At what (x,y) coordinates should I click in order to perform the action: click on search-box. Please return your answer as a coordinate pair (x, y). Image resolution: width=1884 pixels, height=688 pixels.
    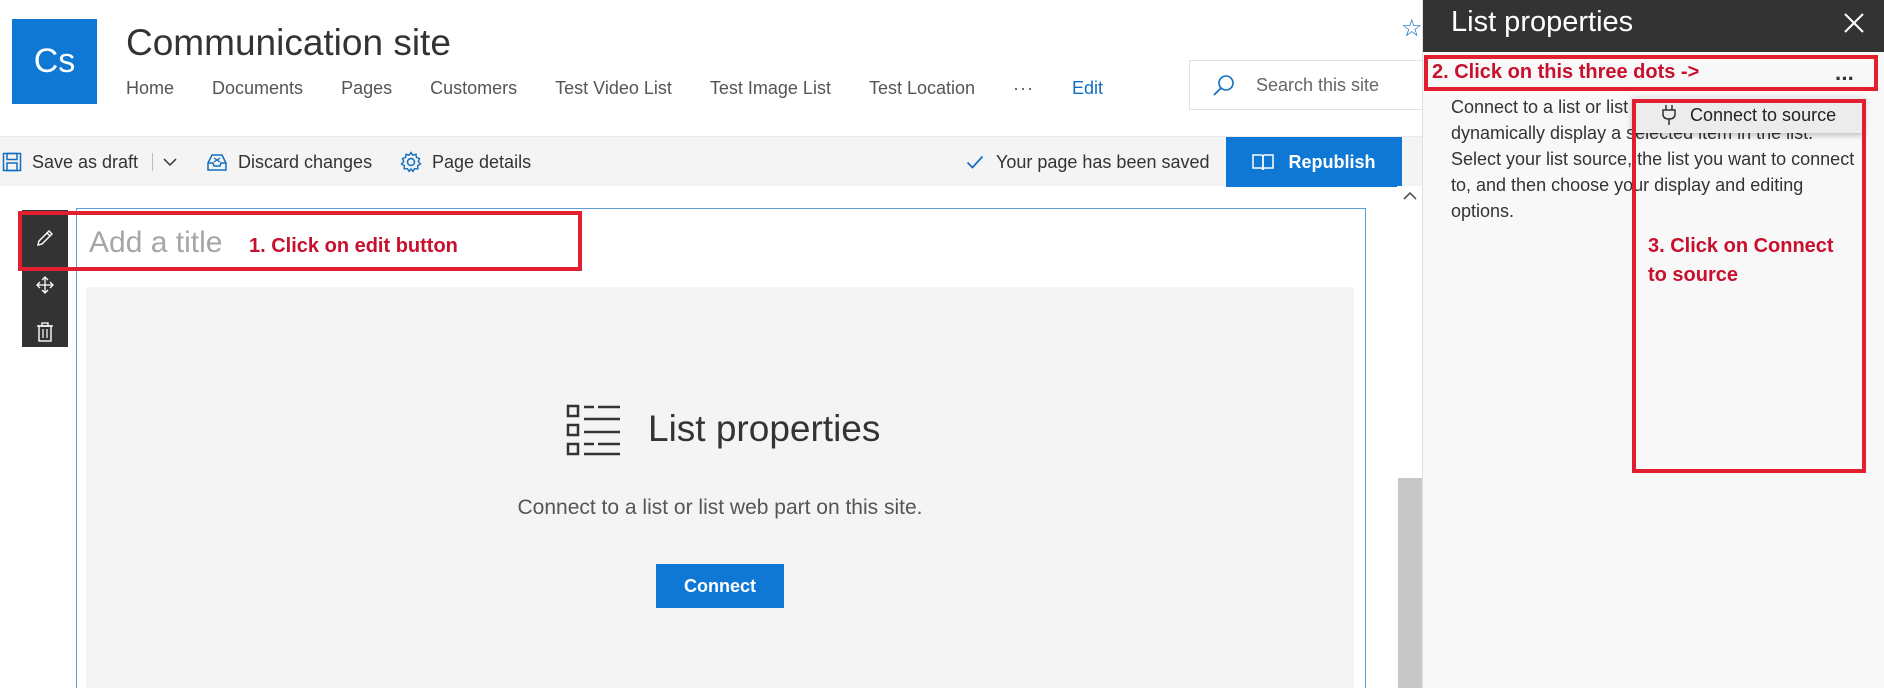
    Looking at the image, I should click on (1309, 85).